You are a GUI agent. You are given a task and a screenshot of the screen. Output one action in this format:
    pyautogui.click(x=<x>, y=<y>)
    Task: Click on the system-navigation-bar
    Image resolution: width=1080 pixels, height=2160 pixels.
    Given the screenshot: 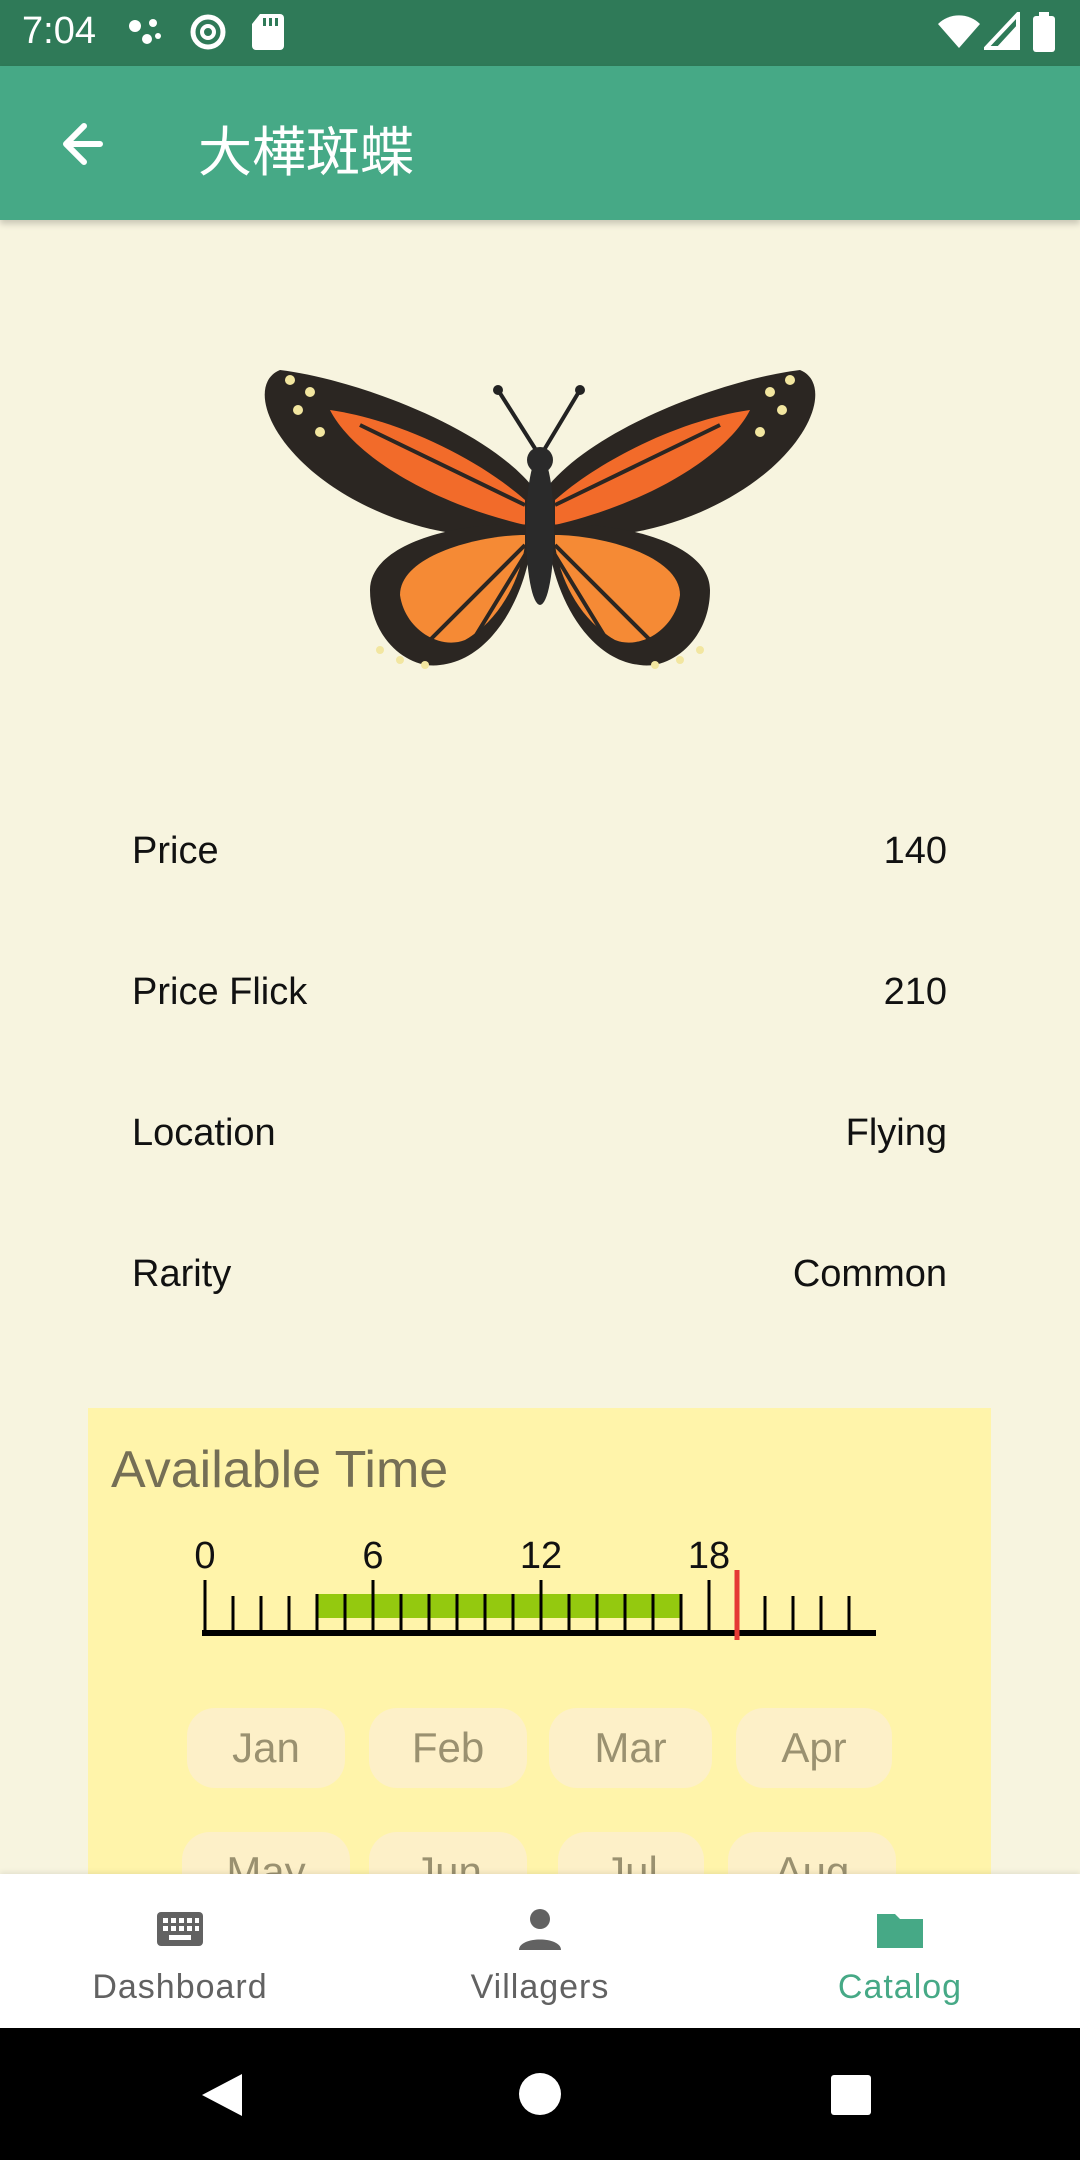 What is the action you would take?
    pyautogui.click(x=540, y=2094)
    